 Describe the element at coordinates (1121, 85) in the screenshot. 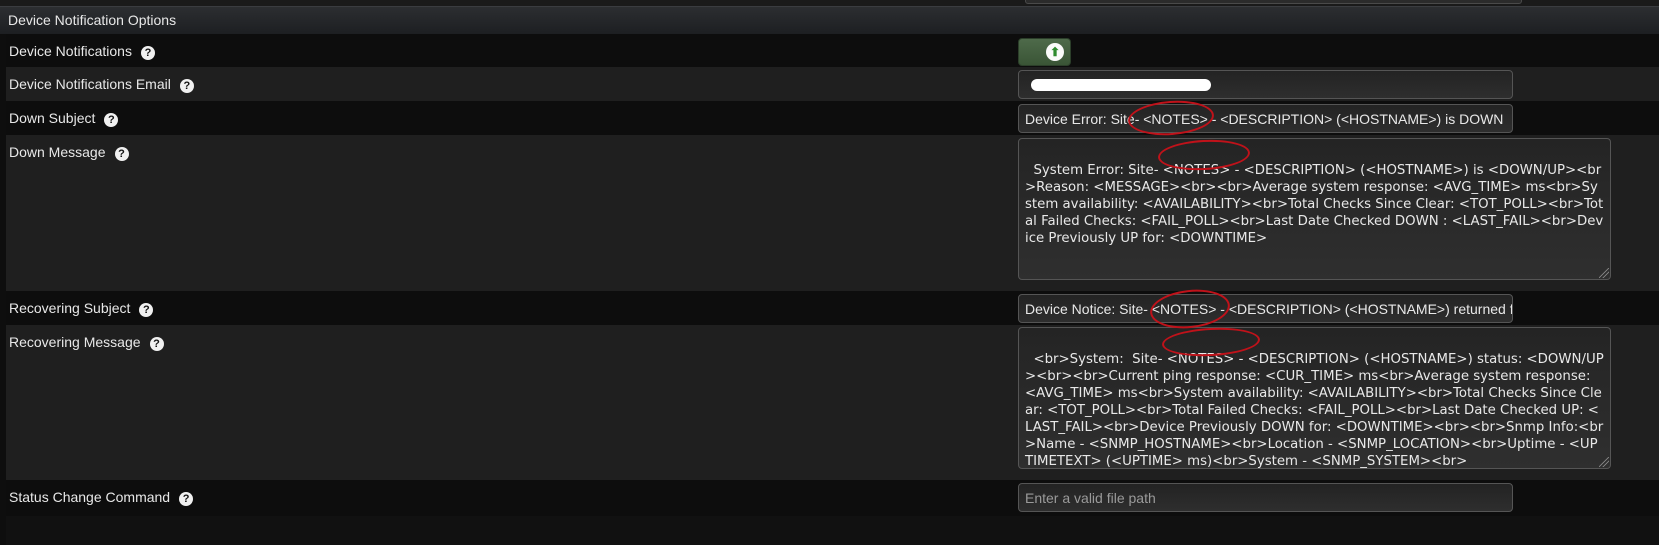

I see `redacted-email` at that location.